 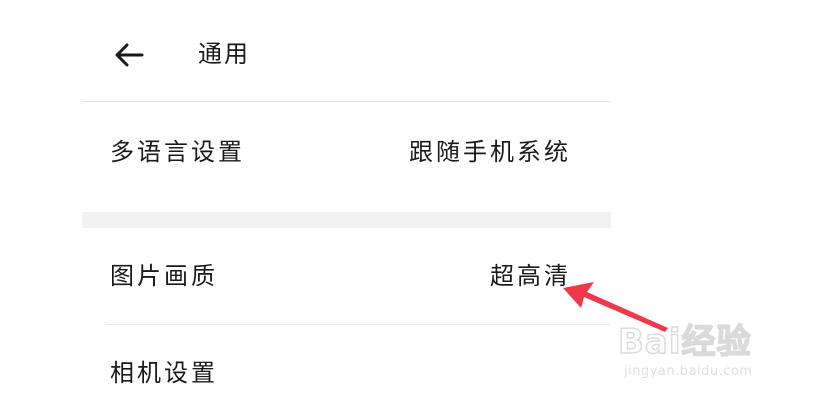 I want to click on language-setting-label: 多语言设置, so click(x=177, y=152).